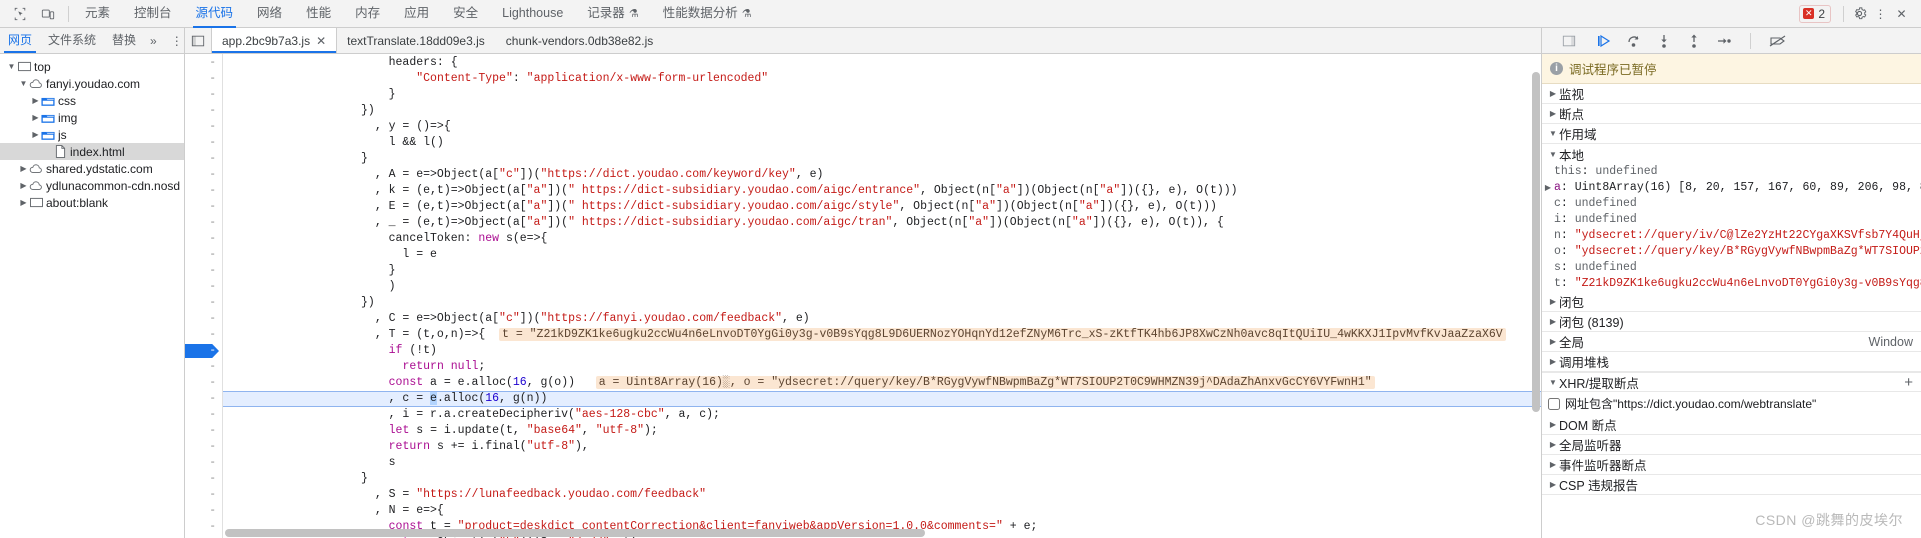  Describe the element at coordinates (92, 134) in the screenshot. I see `tree-item-js: ▶ js` at that location.